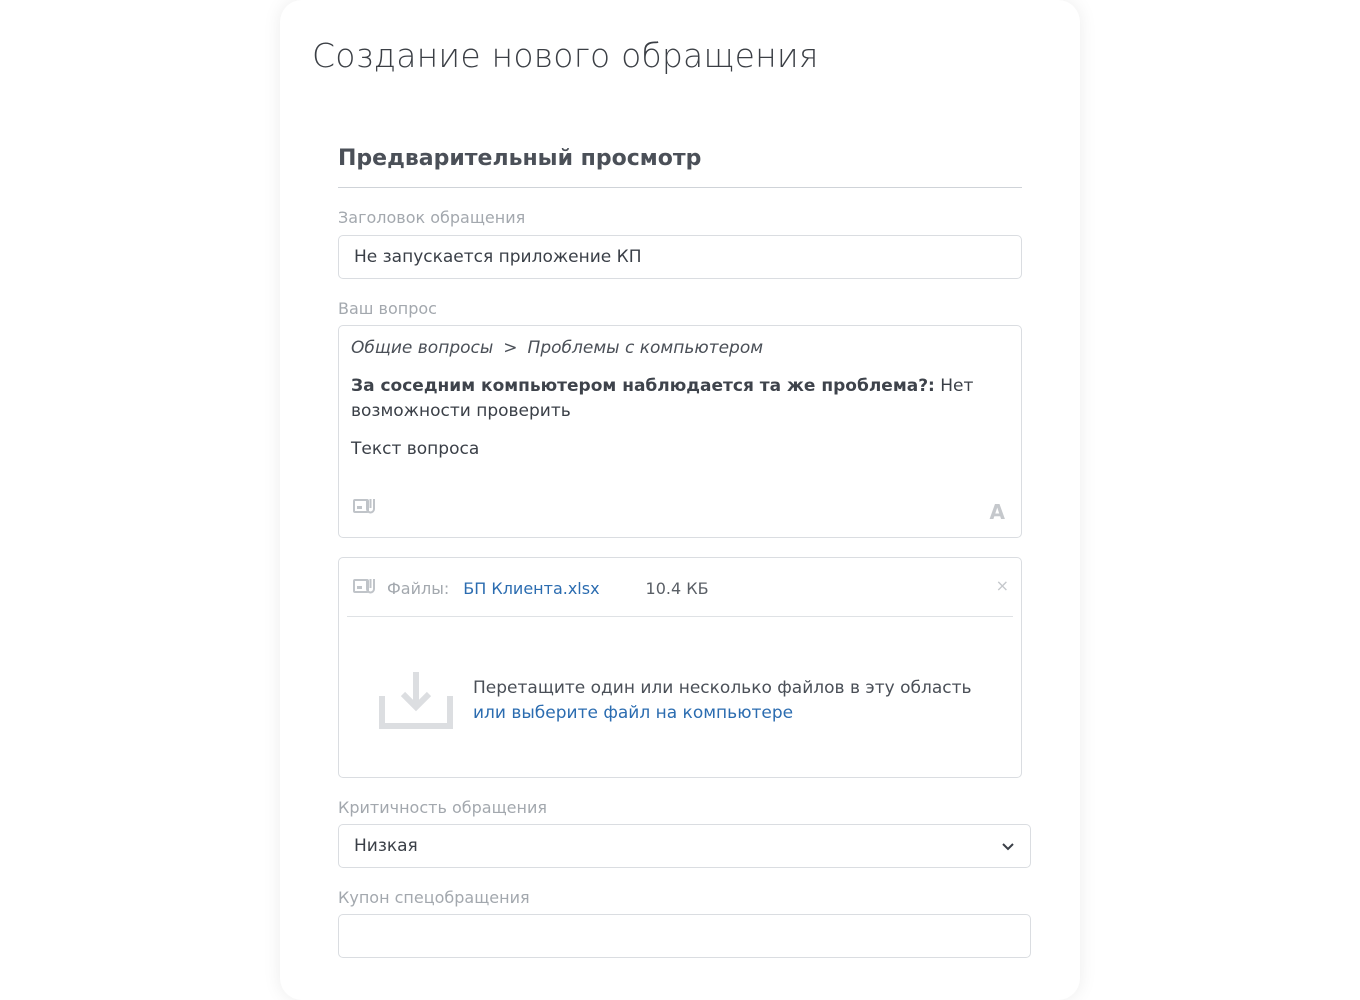  I want to click on question-breadcrumb: Общие вопросы > Проблемы с компьютером, so click(680, 348).